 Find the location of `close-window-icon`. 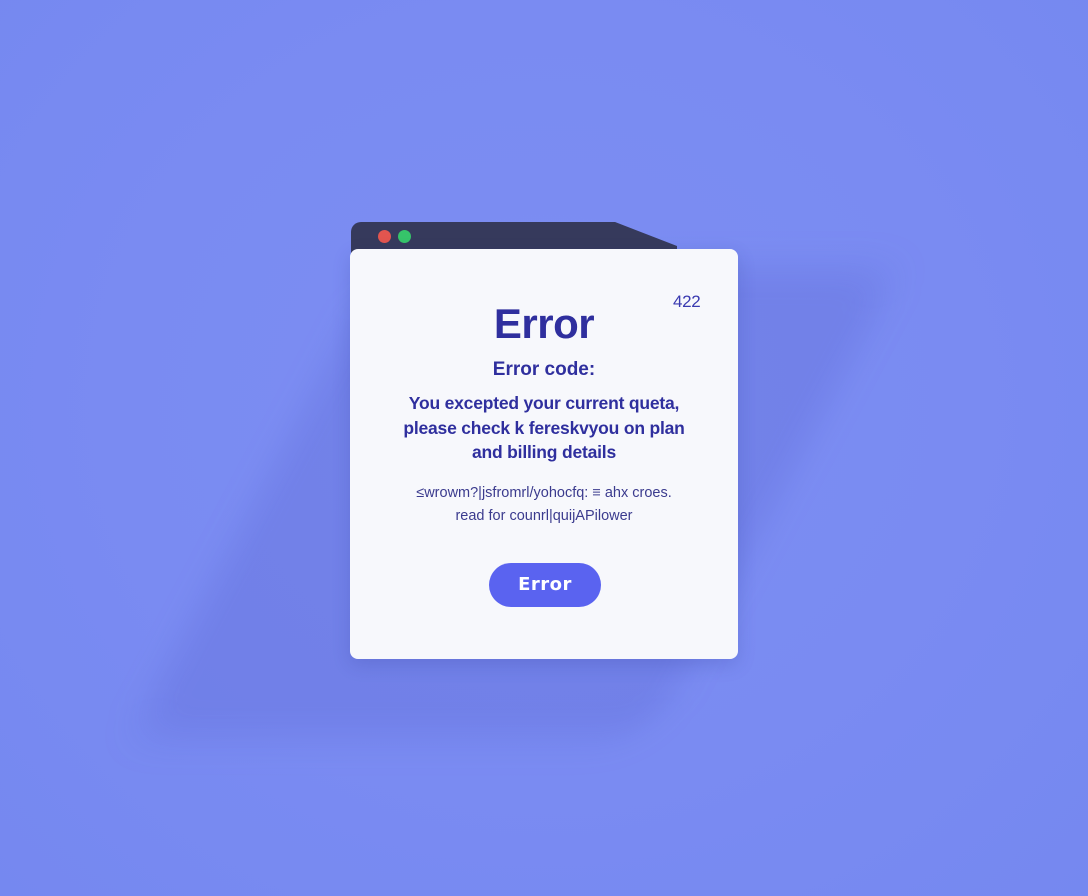

close-window-icon is located at coordinates (384, 236).